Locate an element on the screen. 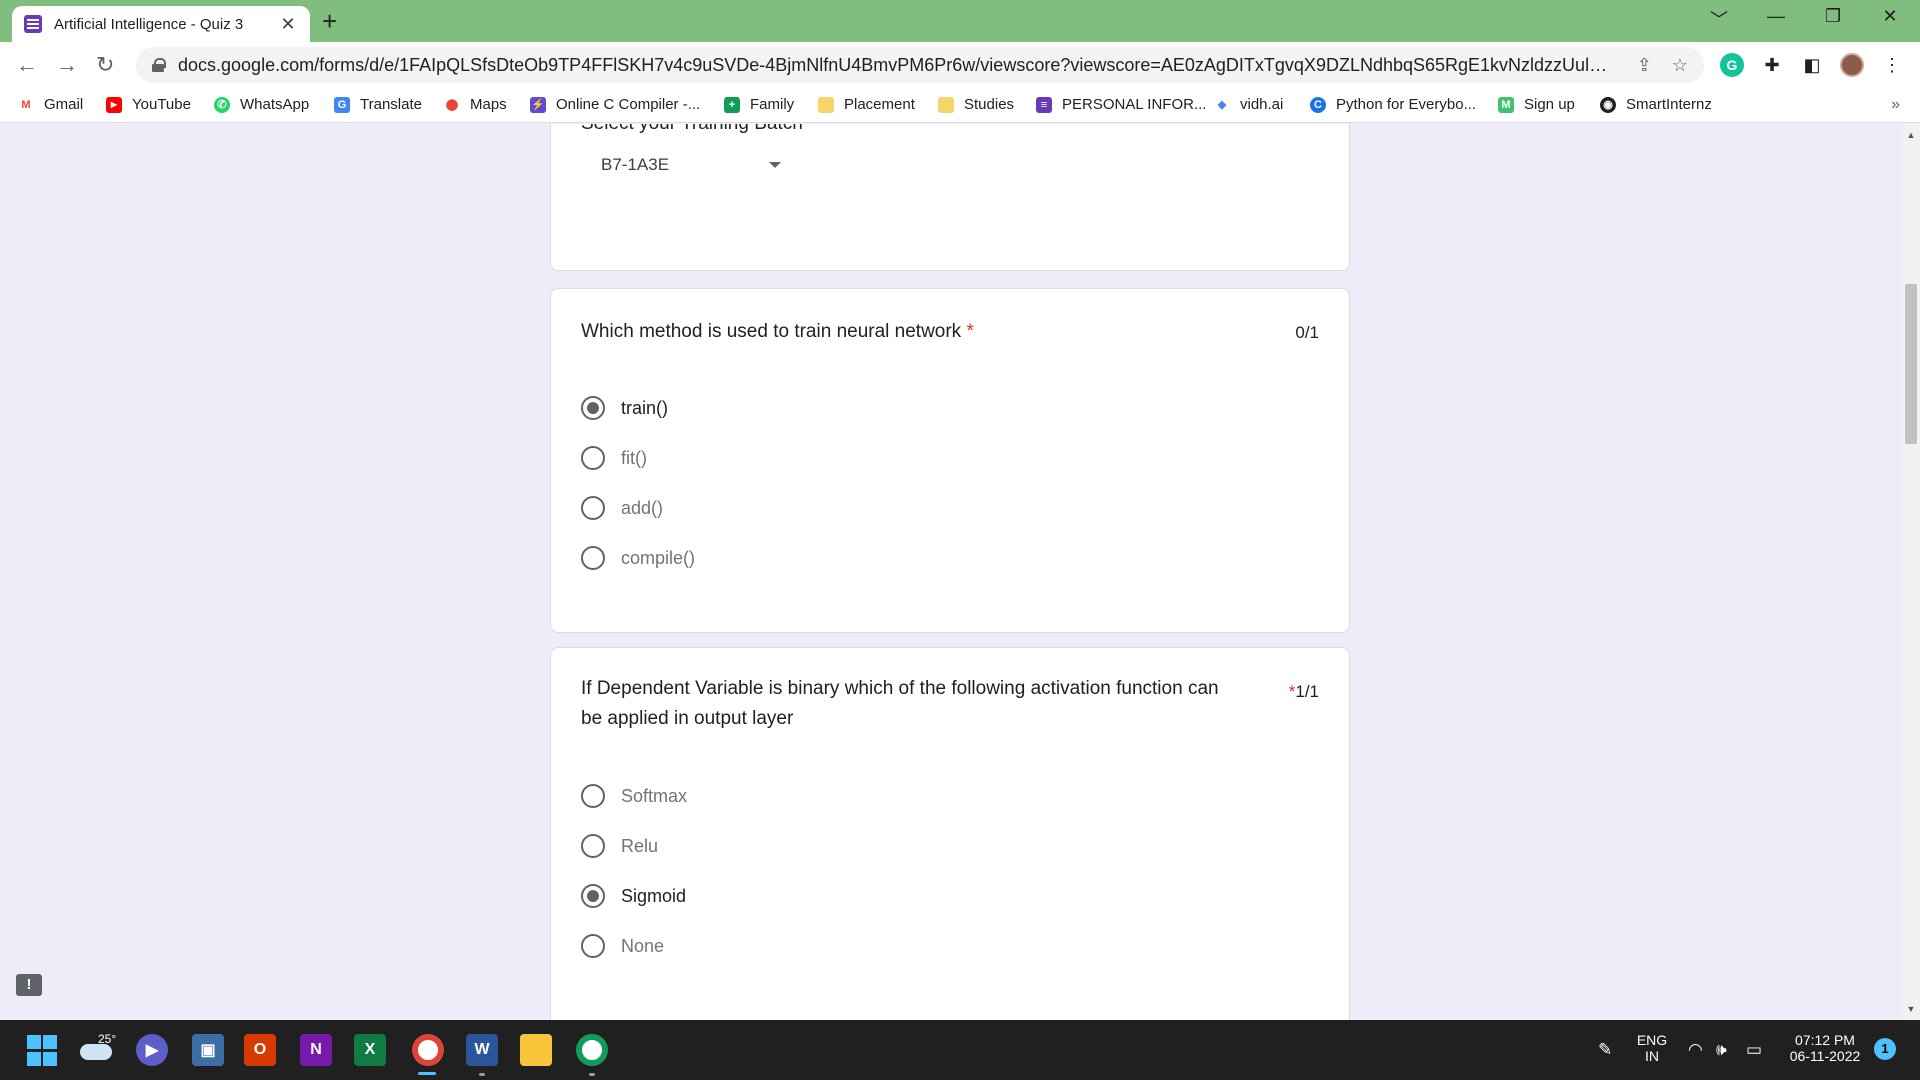 This screenshot has height=1080, width=1920. reload-button: ↻ is located at coordinates (105, 65).